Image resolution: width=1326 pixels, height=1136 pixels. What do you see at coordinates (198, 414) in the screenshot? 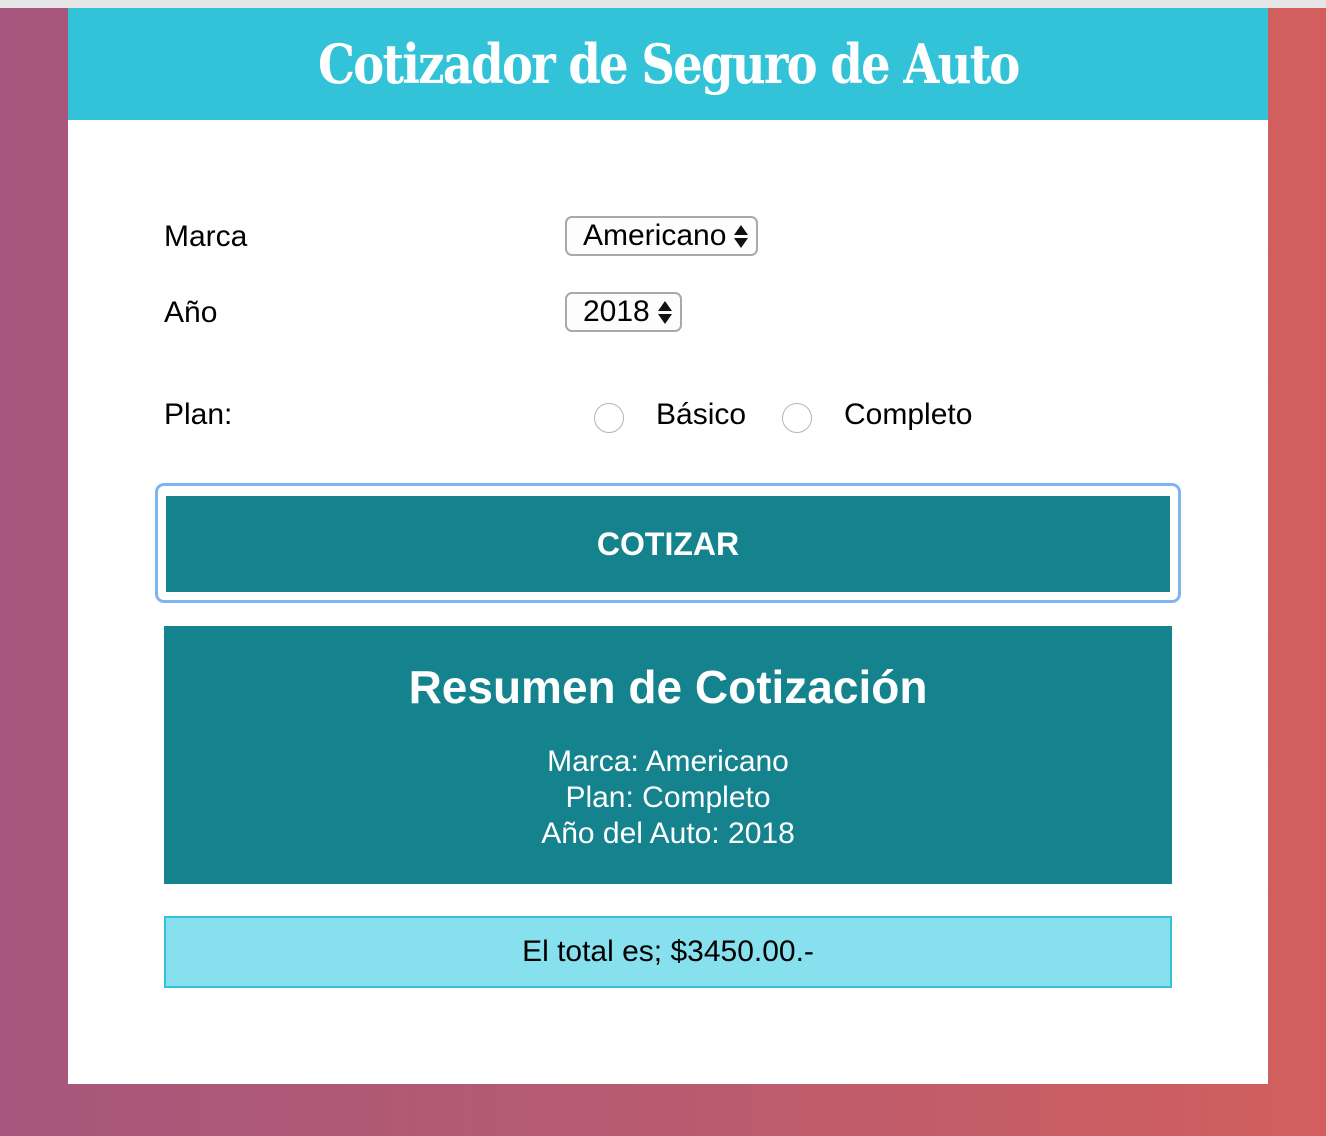
I see `plan-label: Plan:` at bounding box center [198, 414].